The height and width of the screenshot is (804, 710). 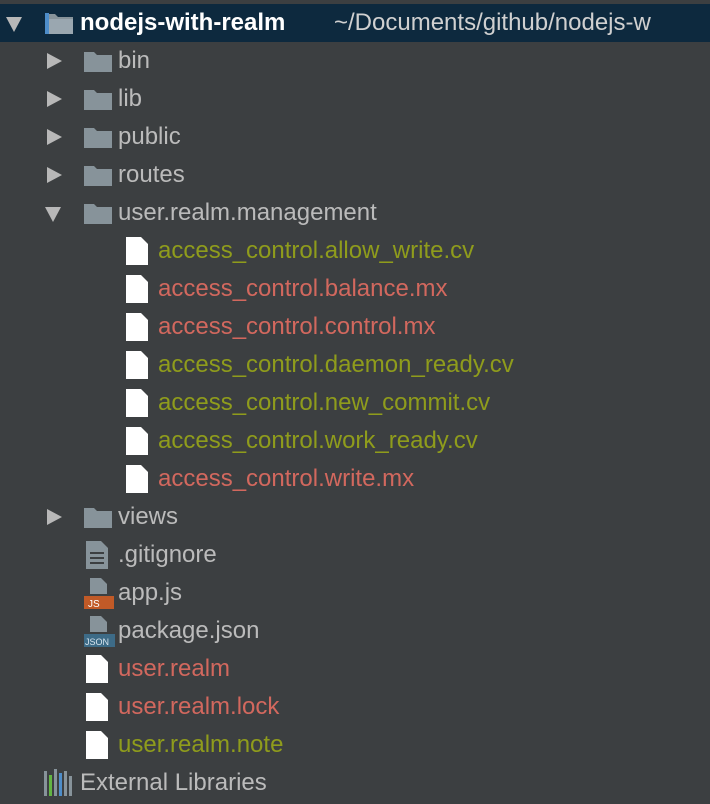 I want to click on file-label: user.realm, so click(x=174, y=668).